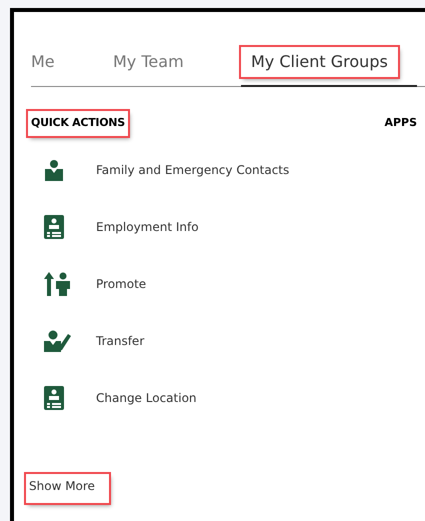 This screenshot has width=425, height=521. I want to click on tab: My Client Groups, so click(329, 67).